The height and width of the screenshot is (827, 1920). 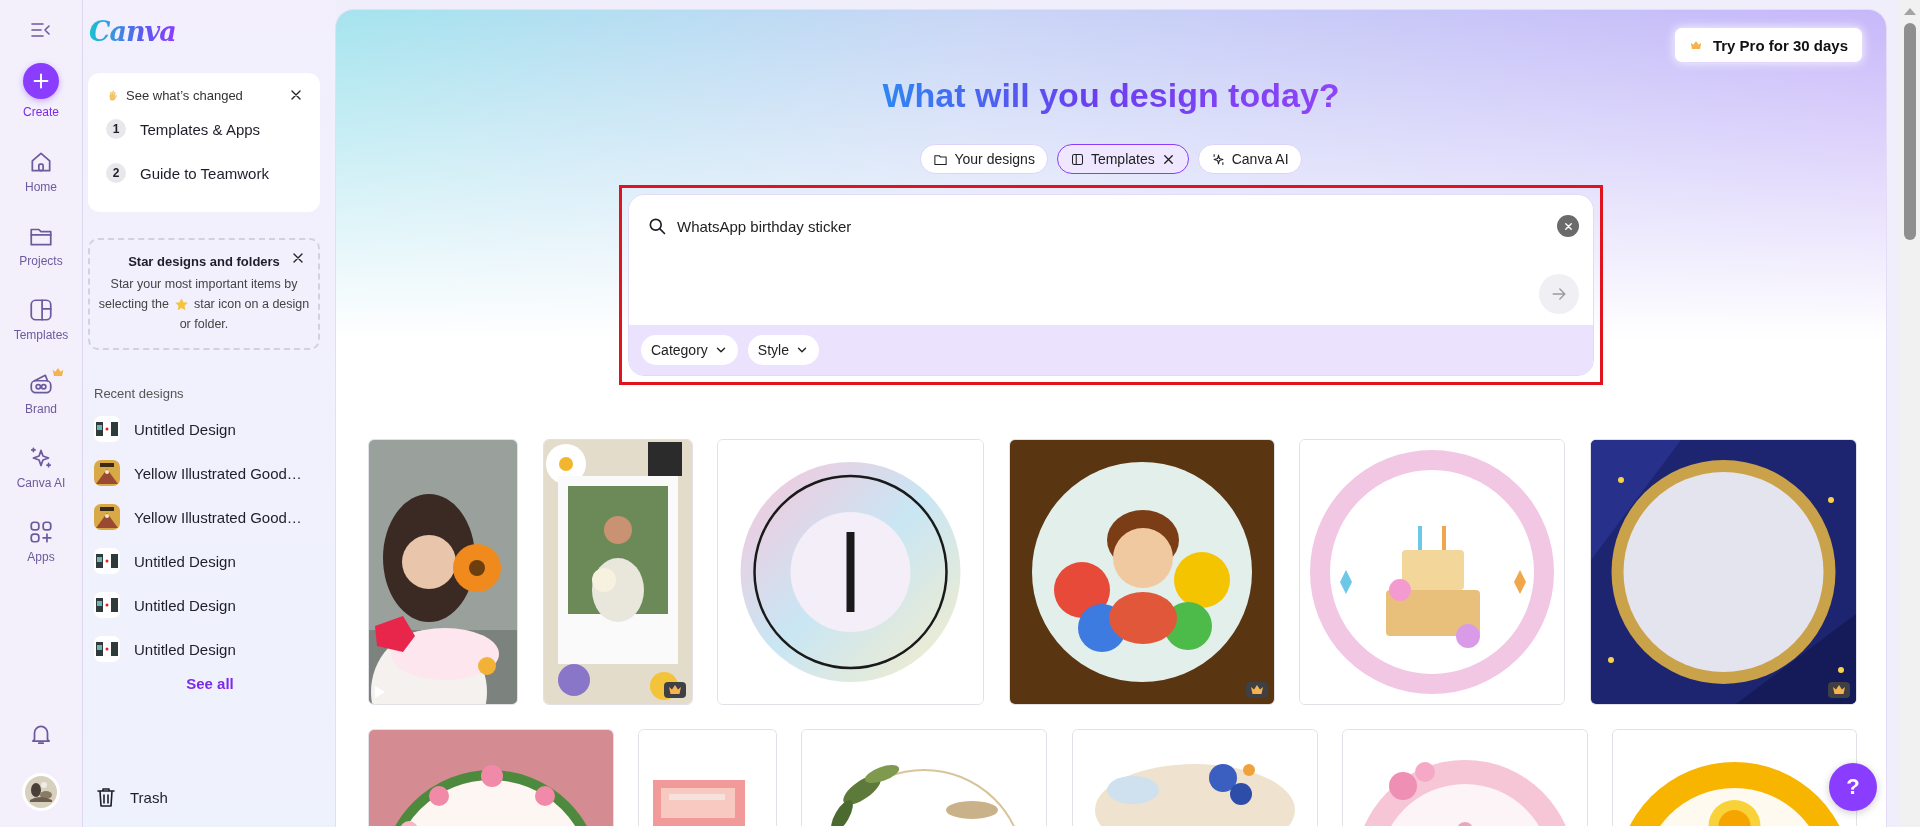 What do you see at coordinates (251, 304) in the screenshot?
I see `tip-text: star icon on a design` at bounding box center [251, 304].